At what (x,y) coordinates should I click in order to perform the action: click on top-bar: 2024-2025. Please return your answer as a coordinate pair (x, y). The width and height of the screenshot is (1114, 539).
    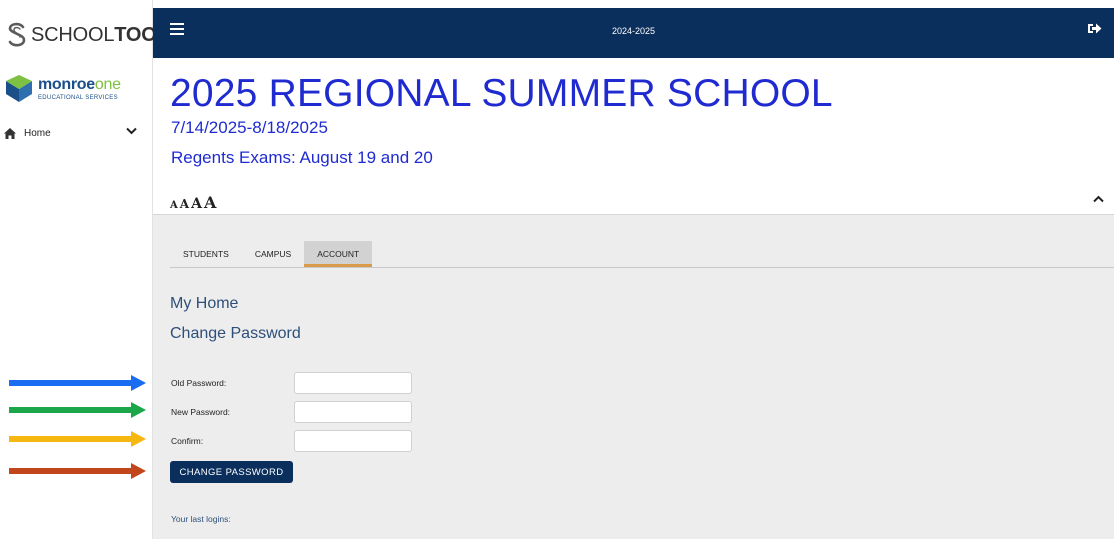
    Looking at the image, I should click on (633, 33).